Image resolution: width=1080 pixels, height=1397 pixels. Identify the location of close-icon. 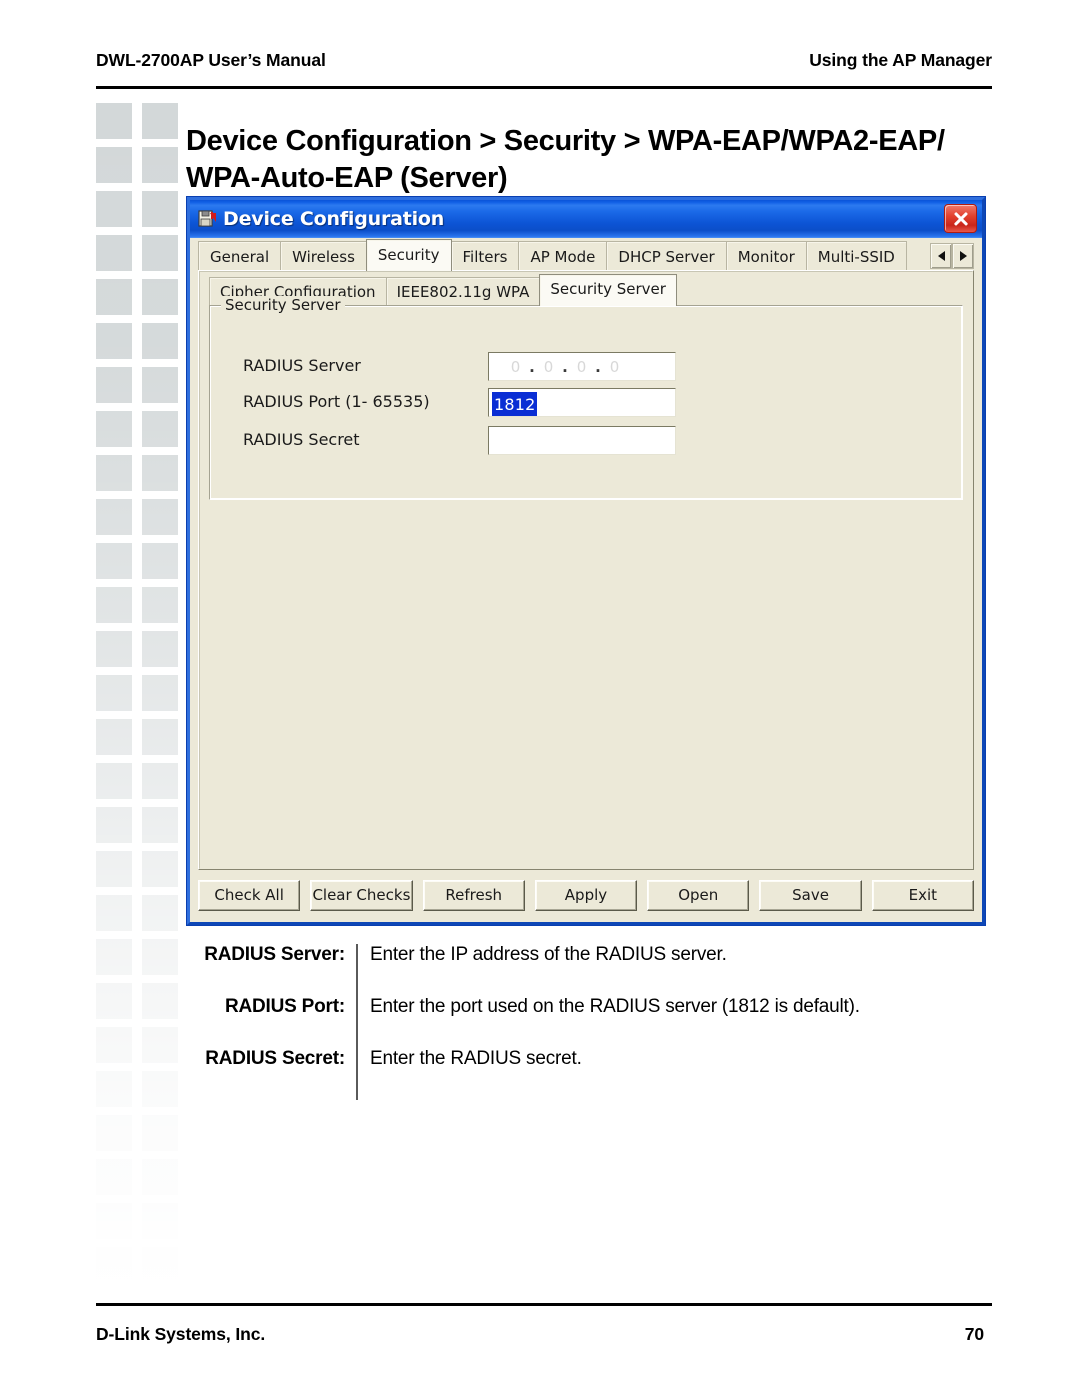
(960, 218).